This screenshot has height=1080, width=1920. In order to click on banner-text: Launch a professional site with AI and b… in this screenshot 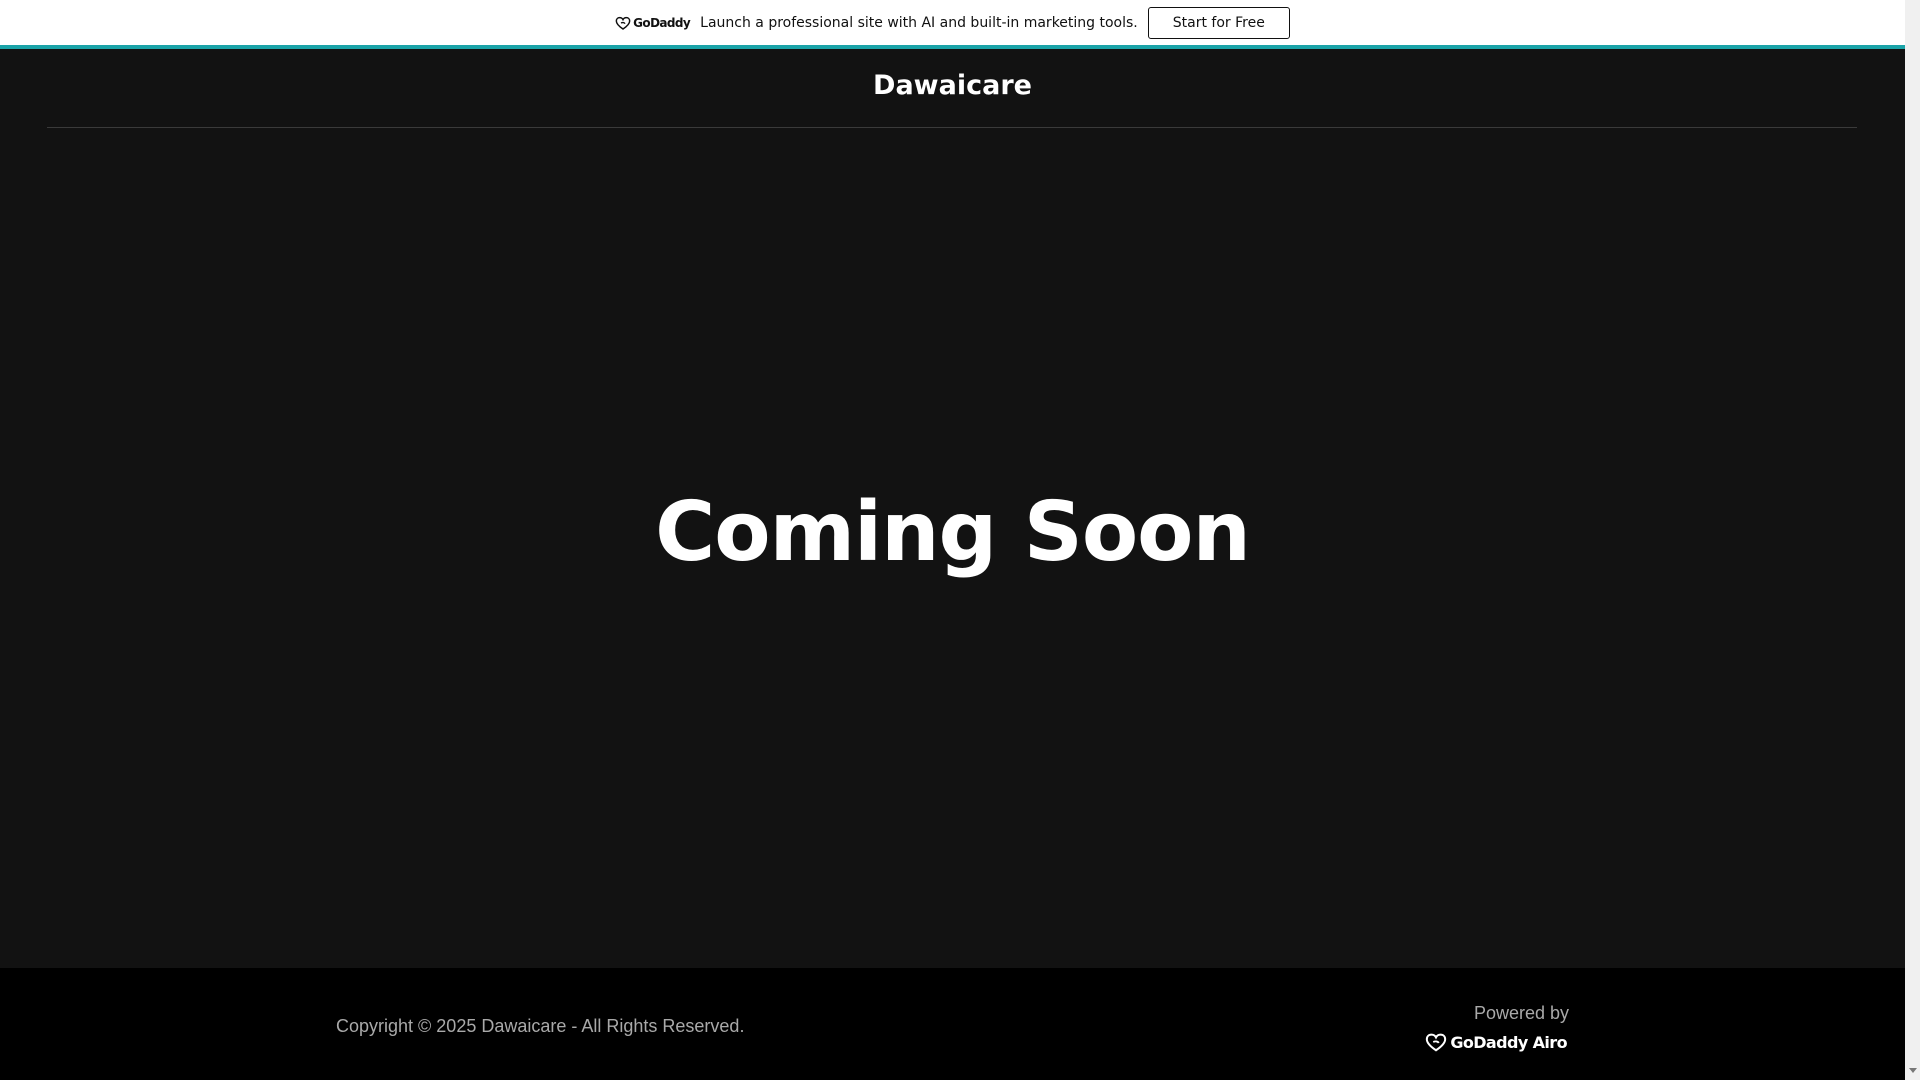, I will do `click(919, 22)`.